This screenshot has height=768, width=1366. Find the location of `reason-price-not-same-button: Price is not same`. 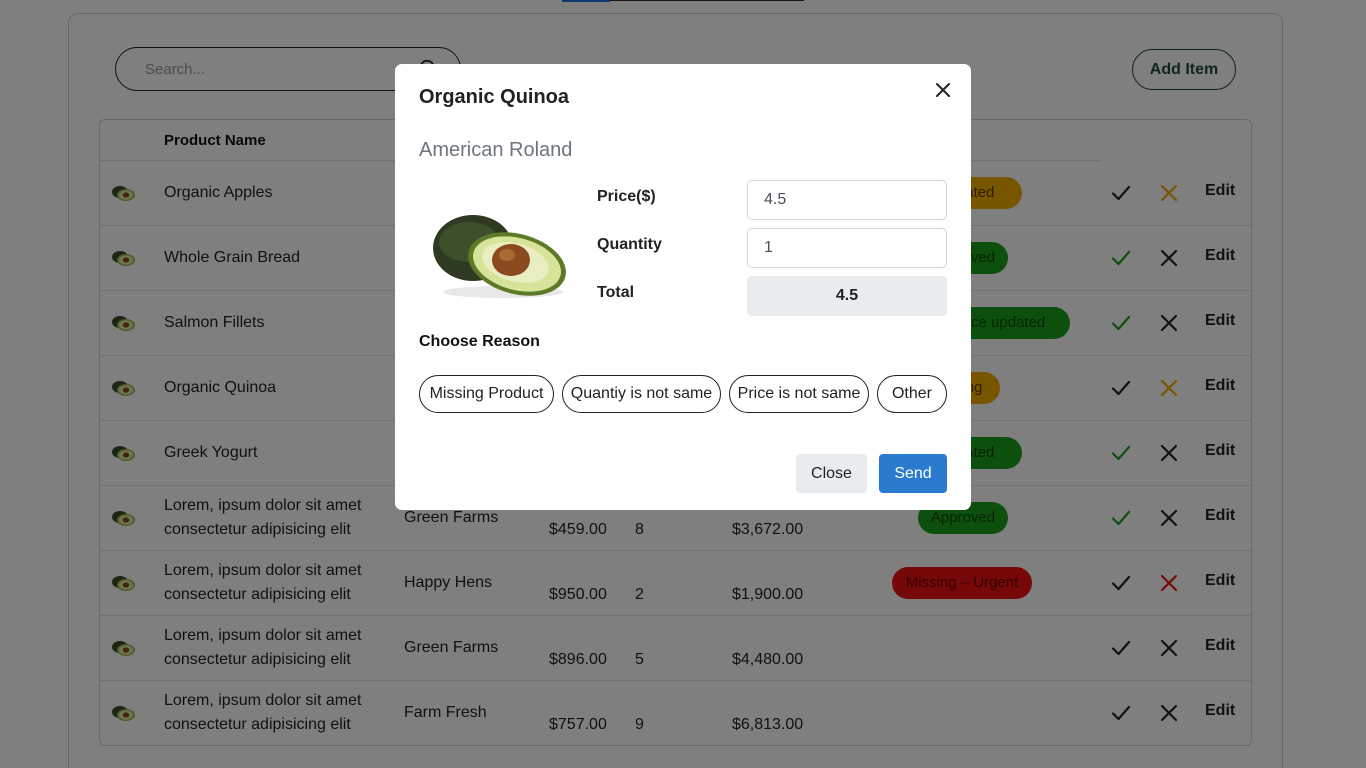

reason-price-not-same-button: Price is not same is located at coordinates (799, 394).